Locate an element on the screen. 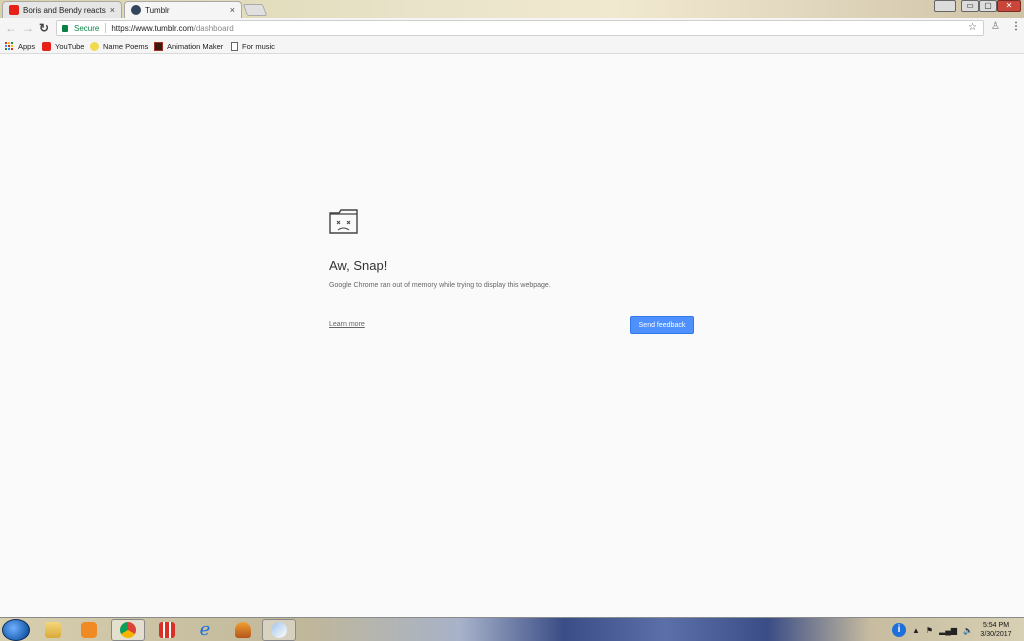  film-icon is located at coordinates (158, 46).